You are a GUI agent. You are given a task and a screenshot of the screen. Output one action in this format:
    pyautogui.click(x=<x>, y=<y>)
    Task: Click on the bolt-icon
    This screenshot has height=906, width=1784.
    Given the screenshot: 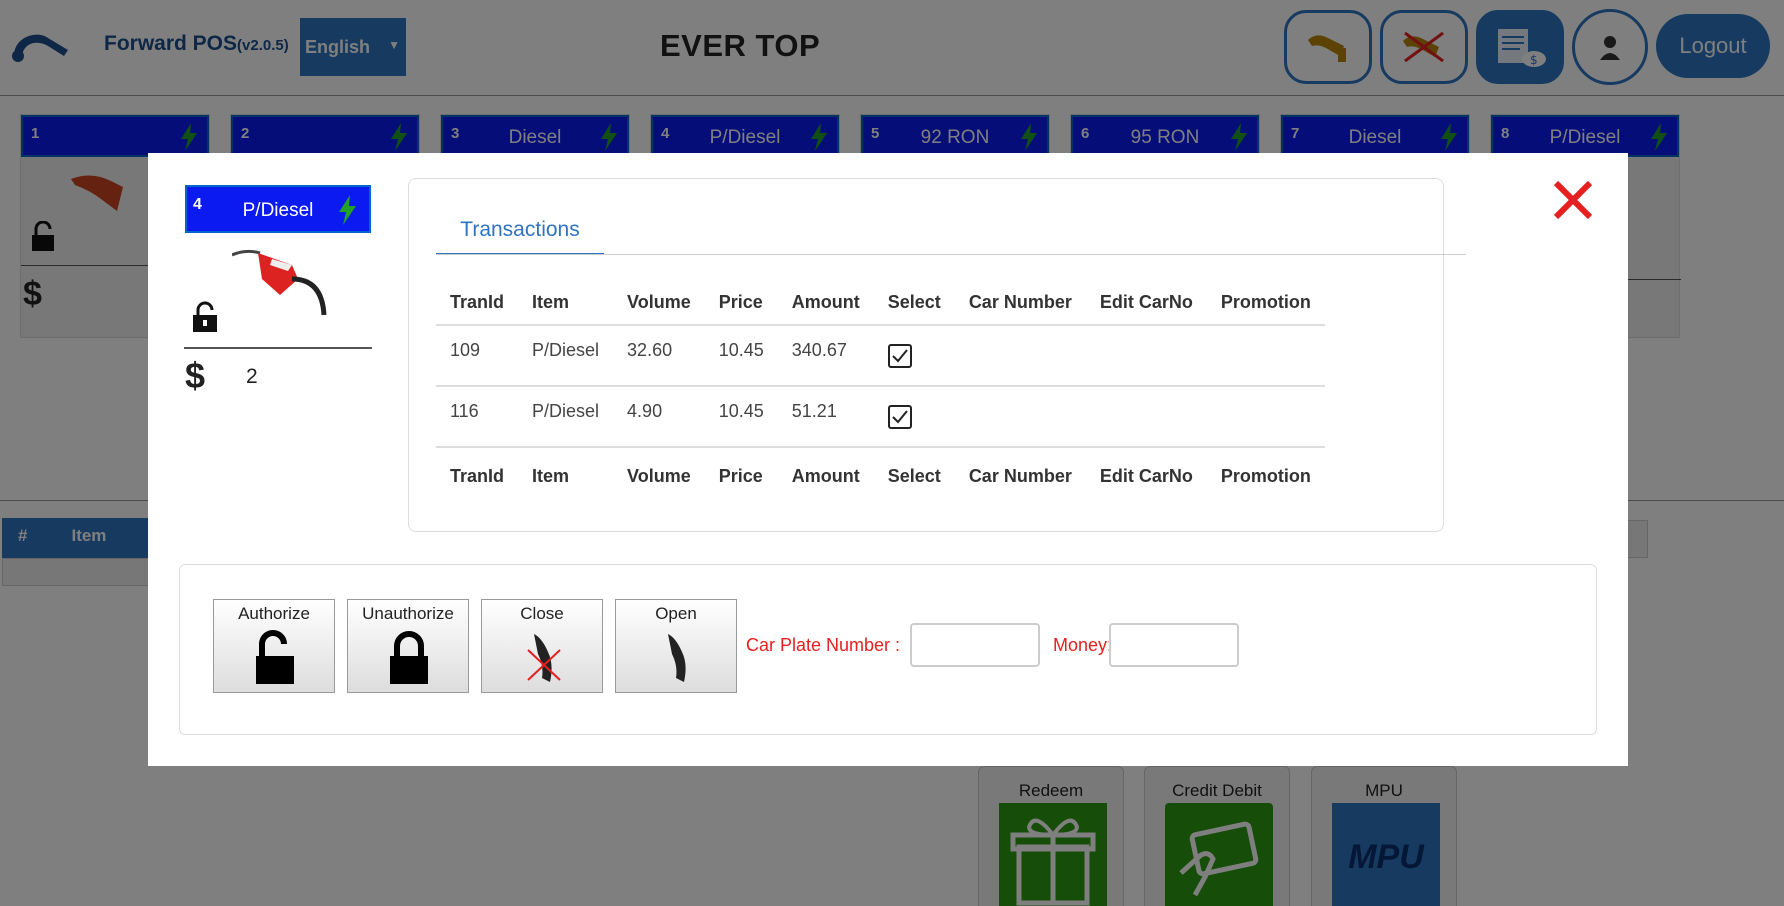 What is the action you would take?
    pyautogui.click(x=347, y=210)
    